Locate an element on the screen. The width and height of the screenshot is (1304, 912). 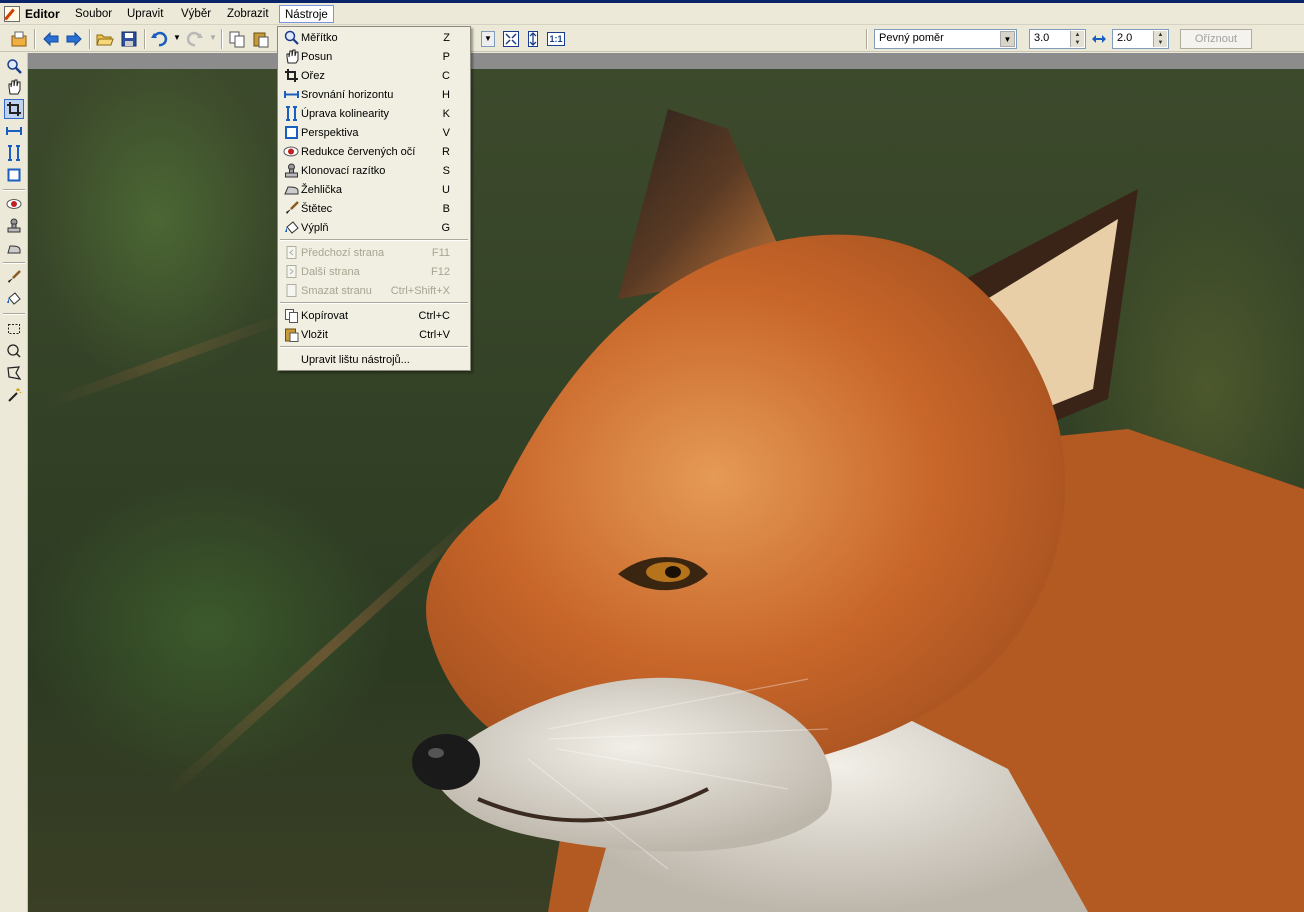
toolbox-separator is located at coordinates (14, 190).